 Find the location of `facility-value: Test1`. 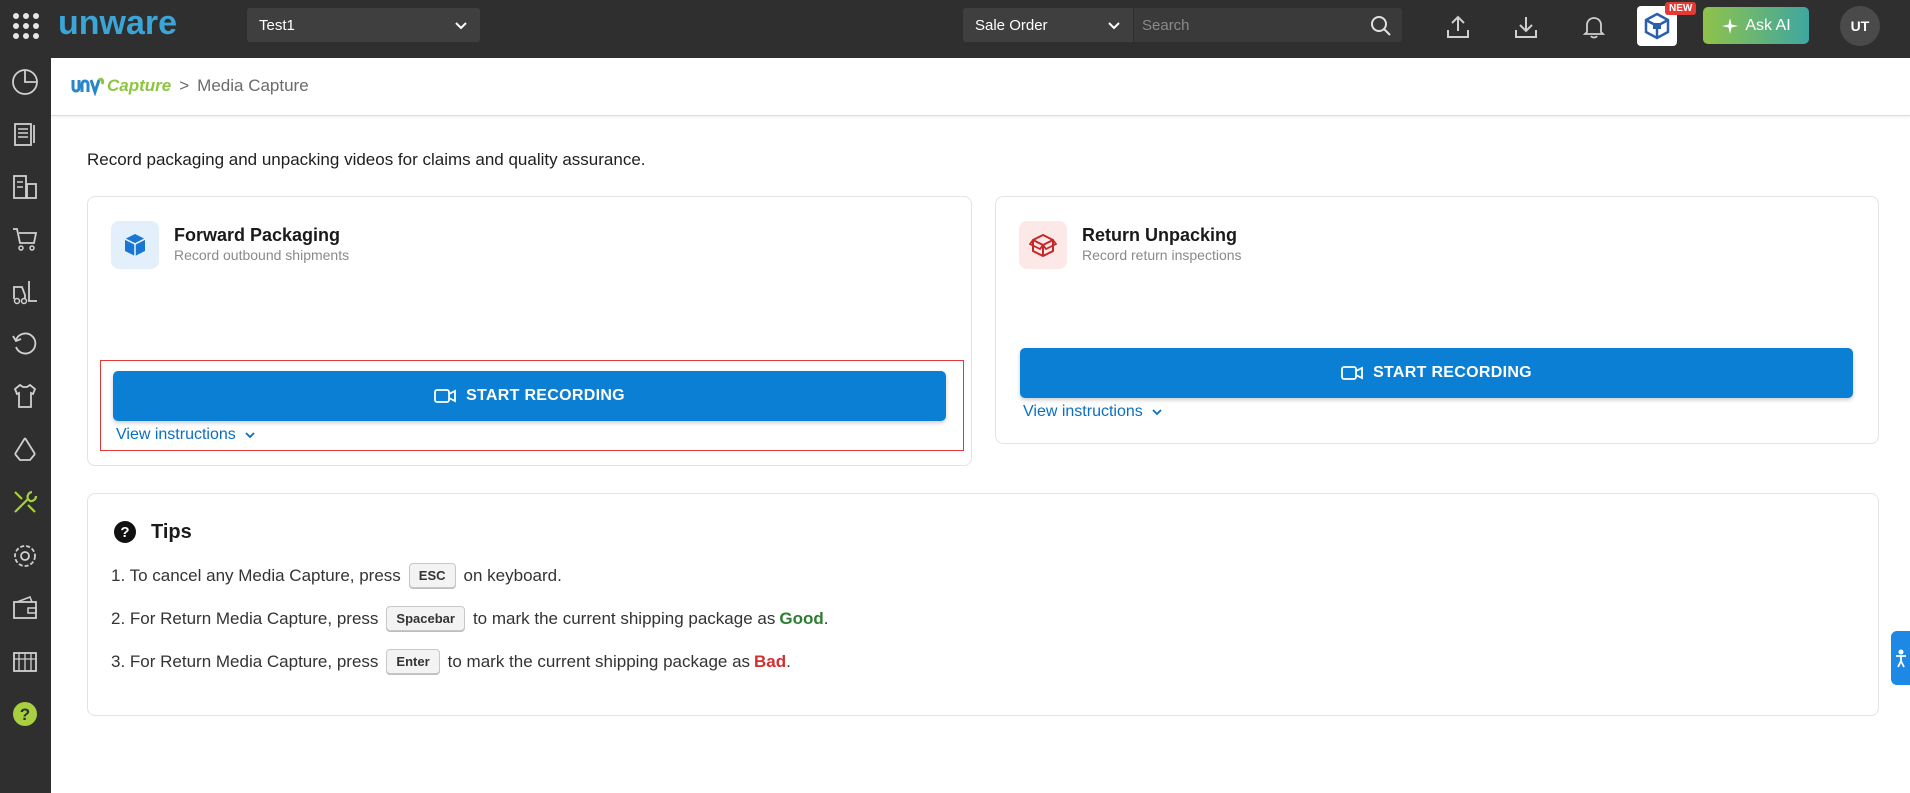

facility-value: Test1 is located at coordinates (277, 25).